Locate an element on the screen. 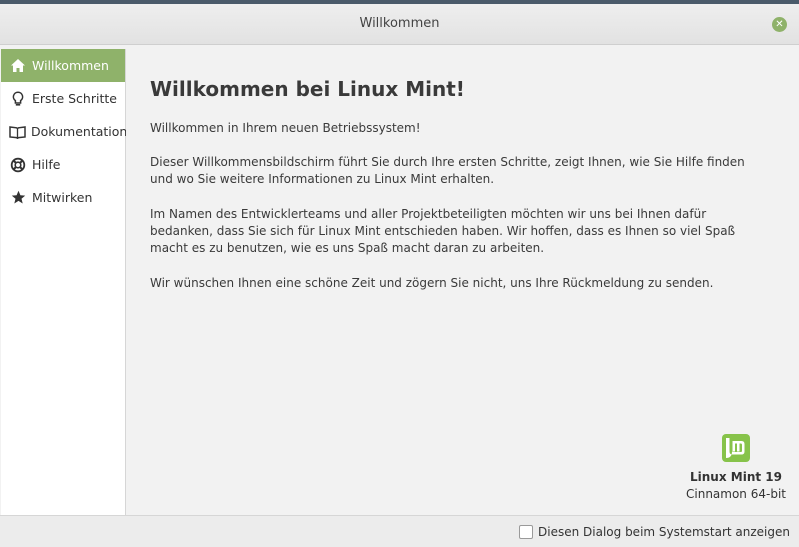  close-button: ✕ is located at coordinates (779, 24).